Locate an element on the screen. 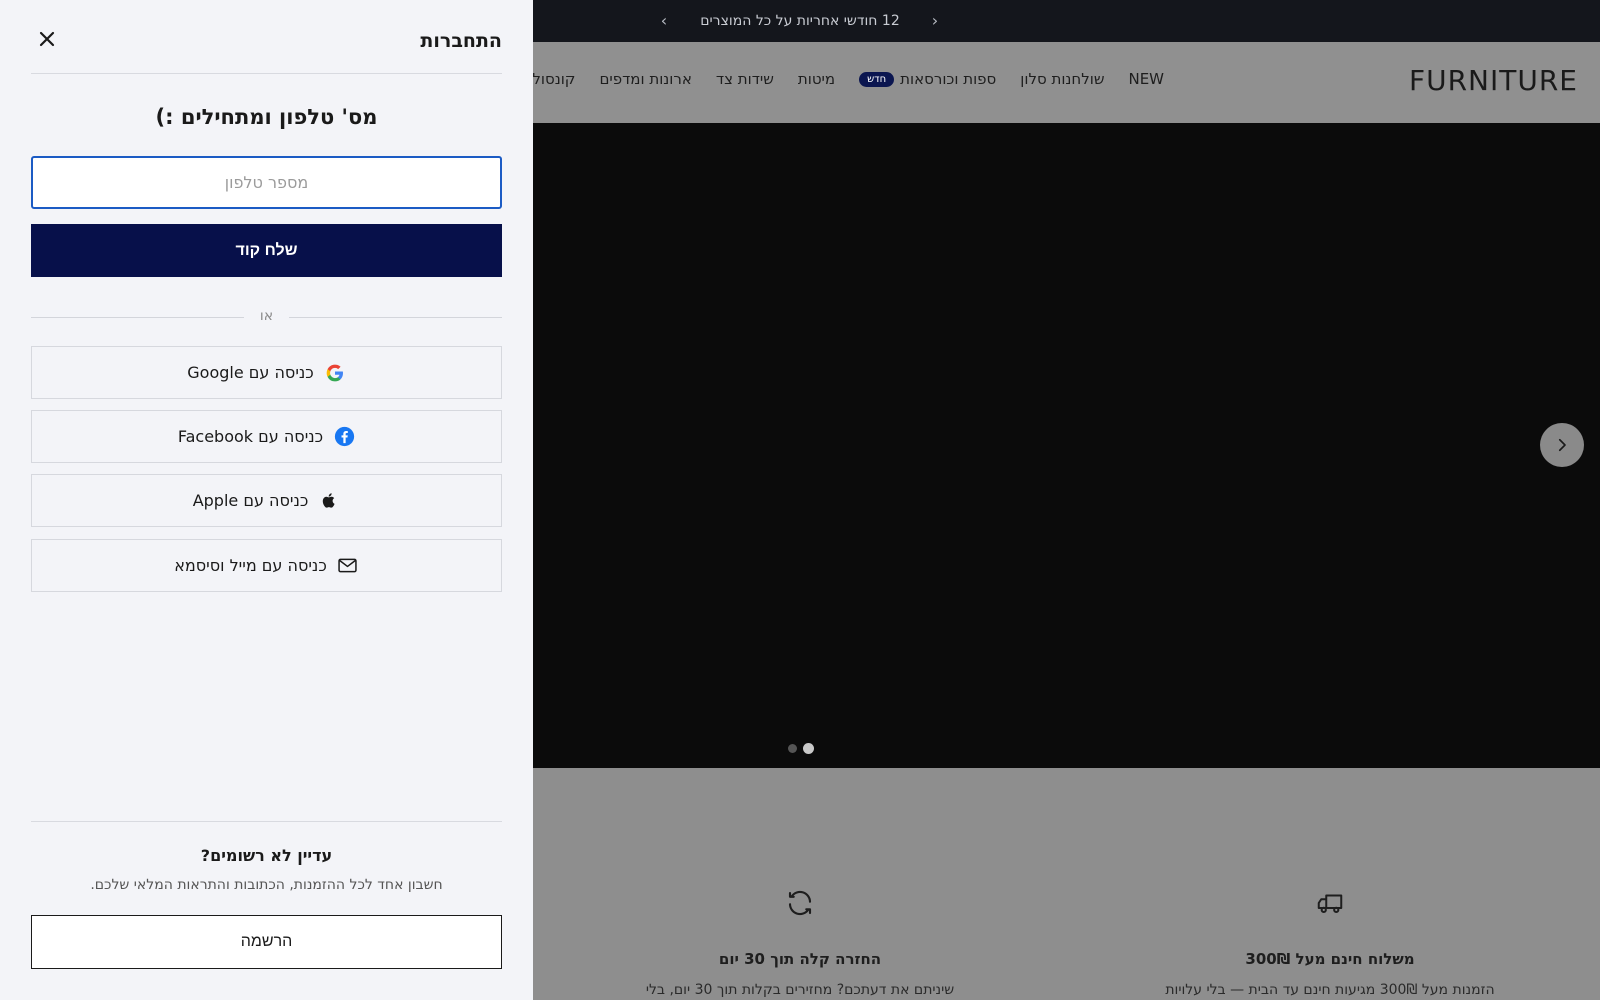 This screenshot has width=1600, height=1000. site-logo: FURNITURE is located at coordinates (1493, 80).